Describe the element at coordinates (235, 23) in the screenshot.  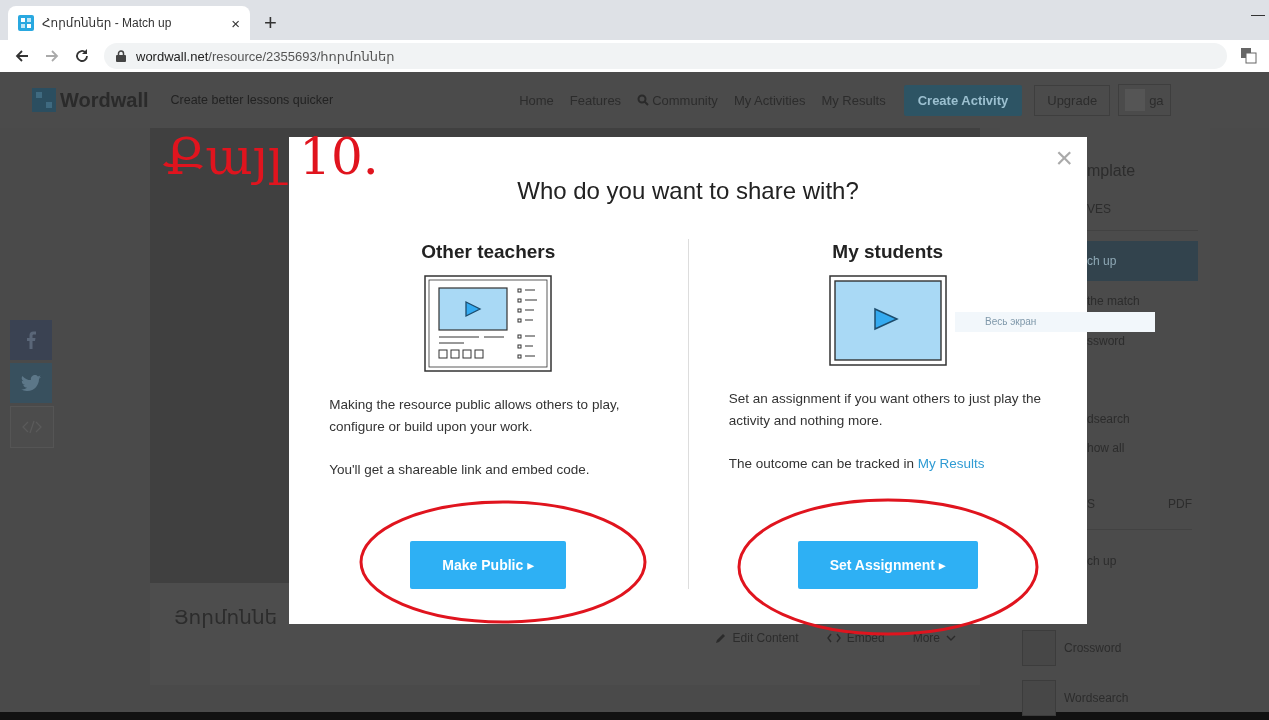
I see `close-tab-button: ×` at that location.